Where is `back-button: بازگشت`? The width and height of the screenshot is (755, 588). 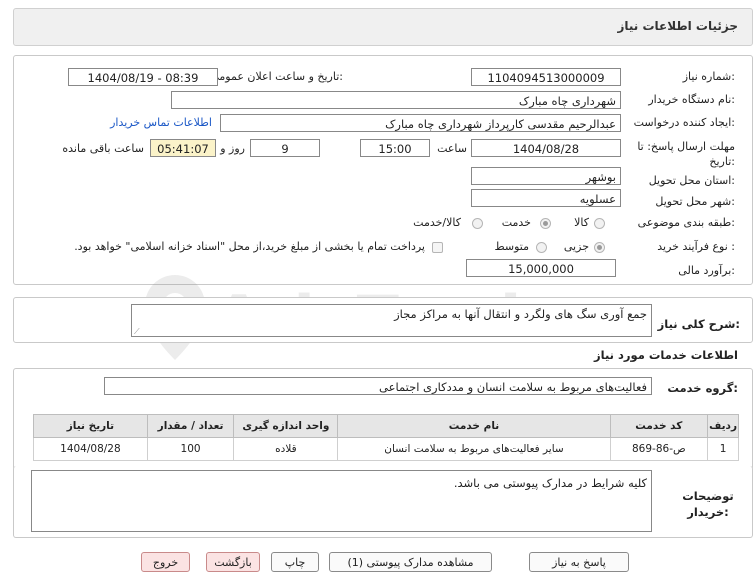
back-button: بازگشت is located at coordinates (233, 562).